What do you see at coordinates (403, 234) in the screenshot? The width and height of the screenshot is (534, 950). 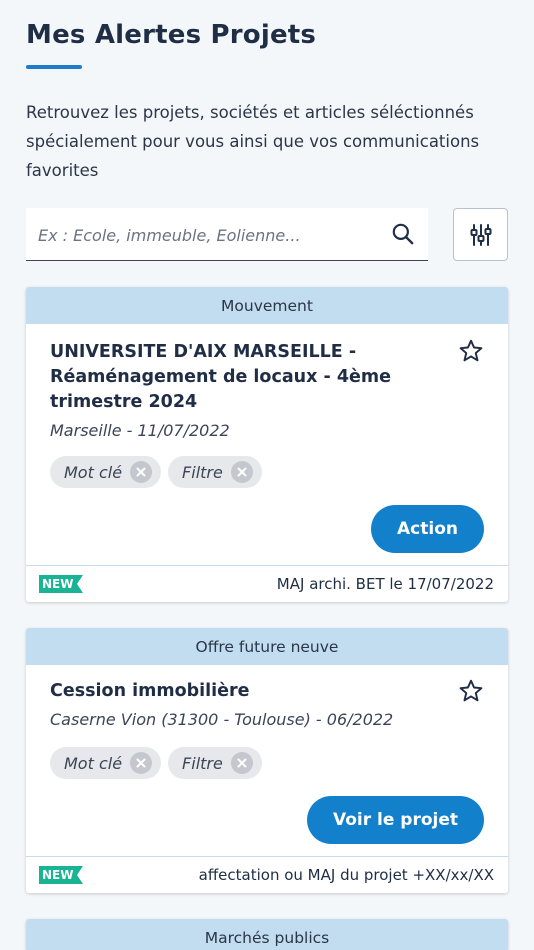 I see `search-icon` at bounding box center [403, 234].